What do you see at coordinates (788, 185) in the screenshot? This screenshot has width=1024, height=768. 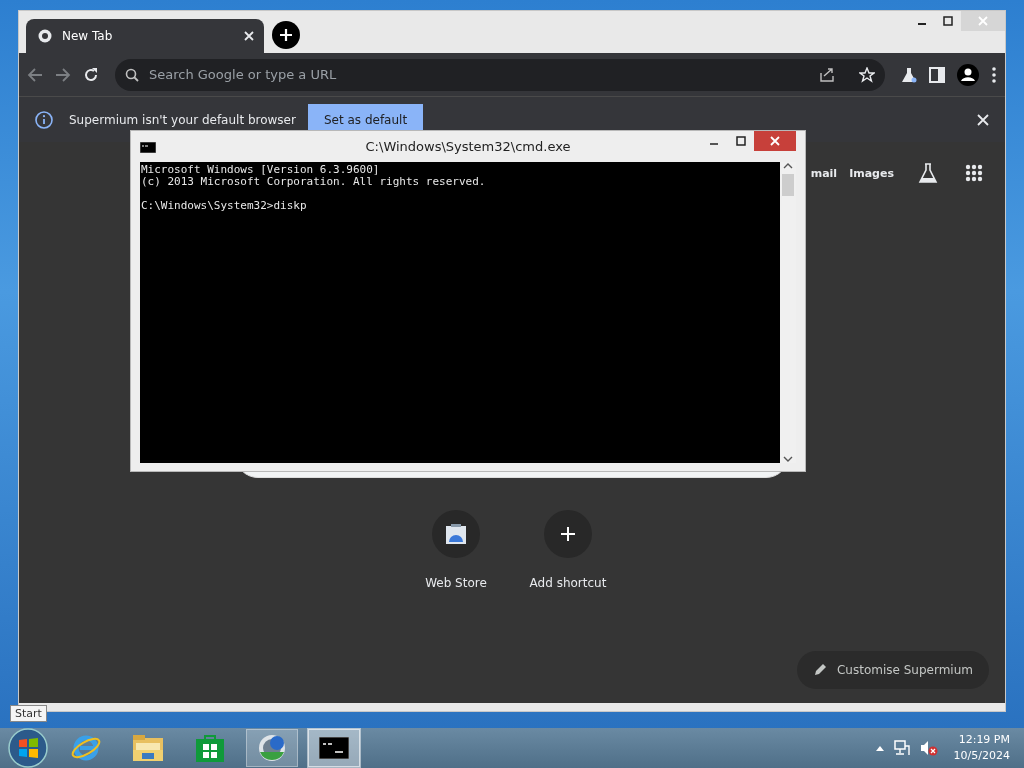 I see `scrollbar-thumb` at bounding box center [788, 185].